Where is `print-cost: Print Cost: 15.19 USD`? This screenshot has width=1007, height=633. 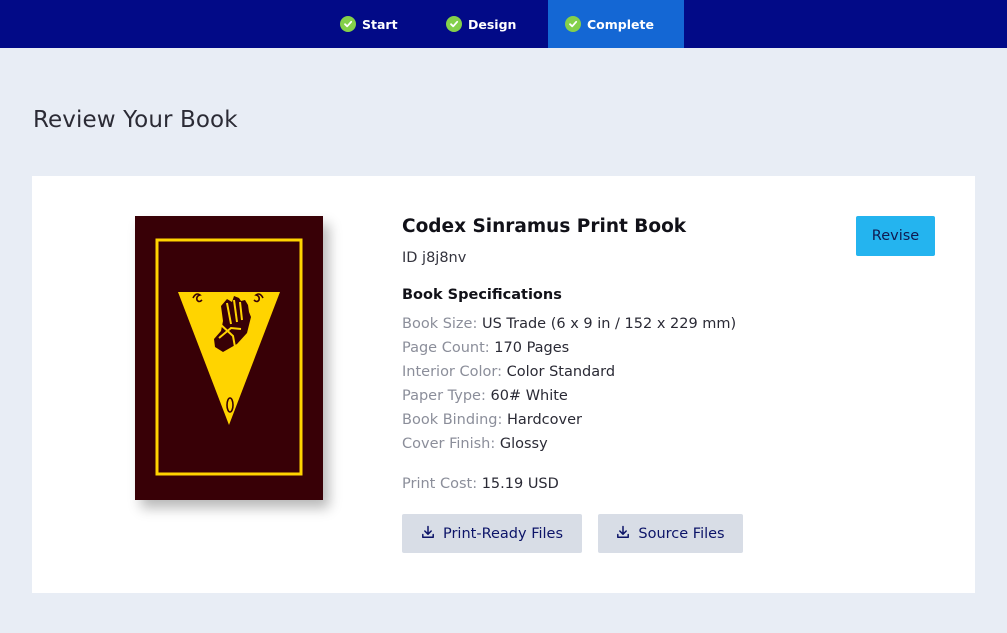
print-cost: Print Cost: 15.19 USD is located at coordinates (480, 484).